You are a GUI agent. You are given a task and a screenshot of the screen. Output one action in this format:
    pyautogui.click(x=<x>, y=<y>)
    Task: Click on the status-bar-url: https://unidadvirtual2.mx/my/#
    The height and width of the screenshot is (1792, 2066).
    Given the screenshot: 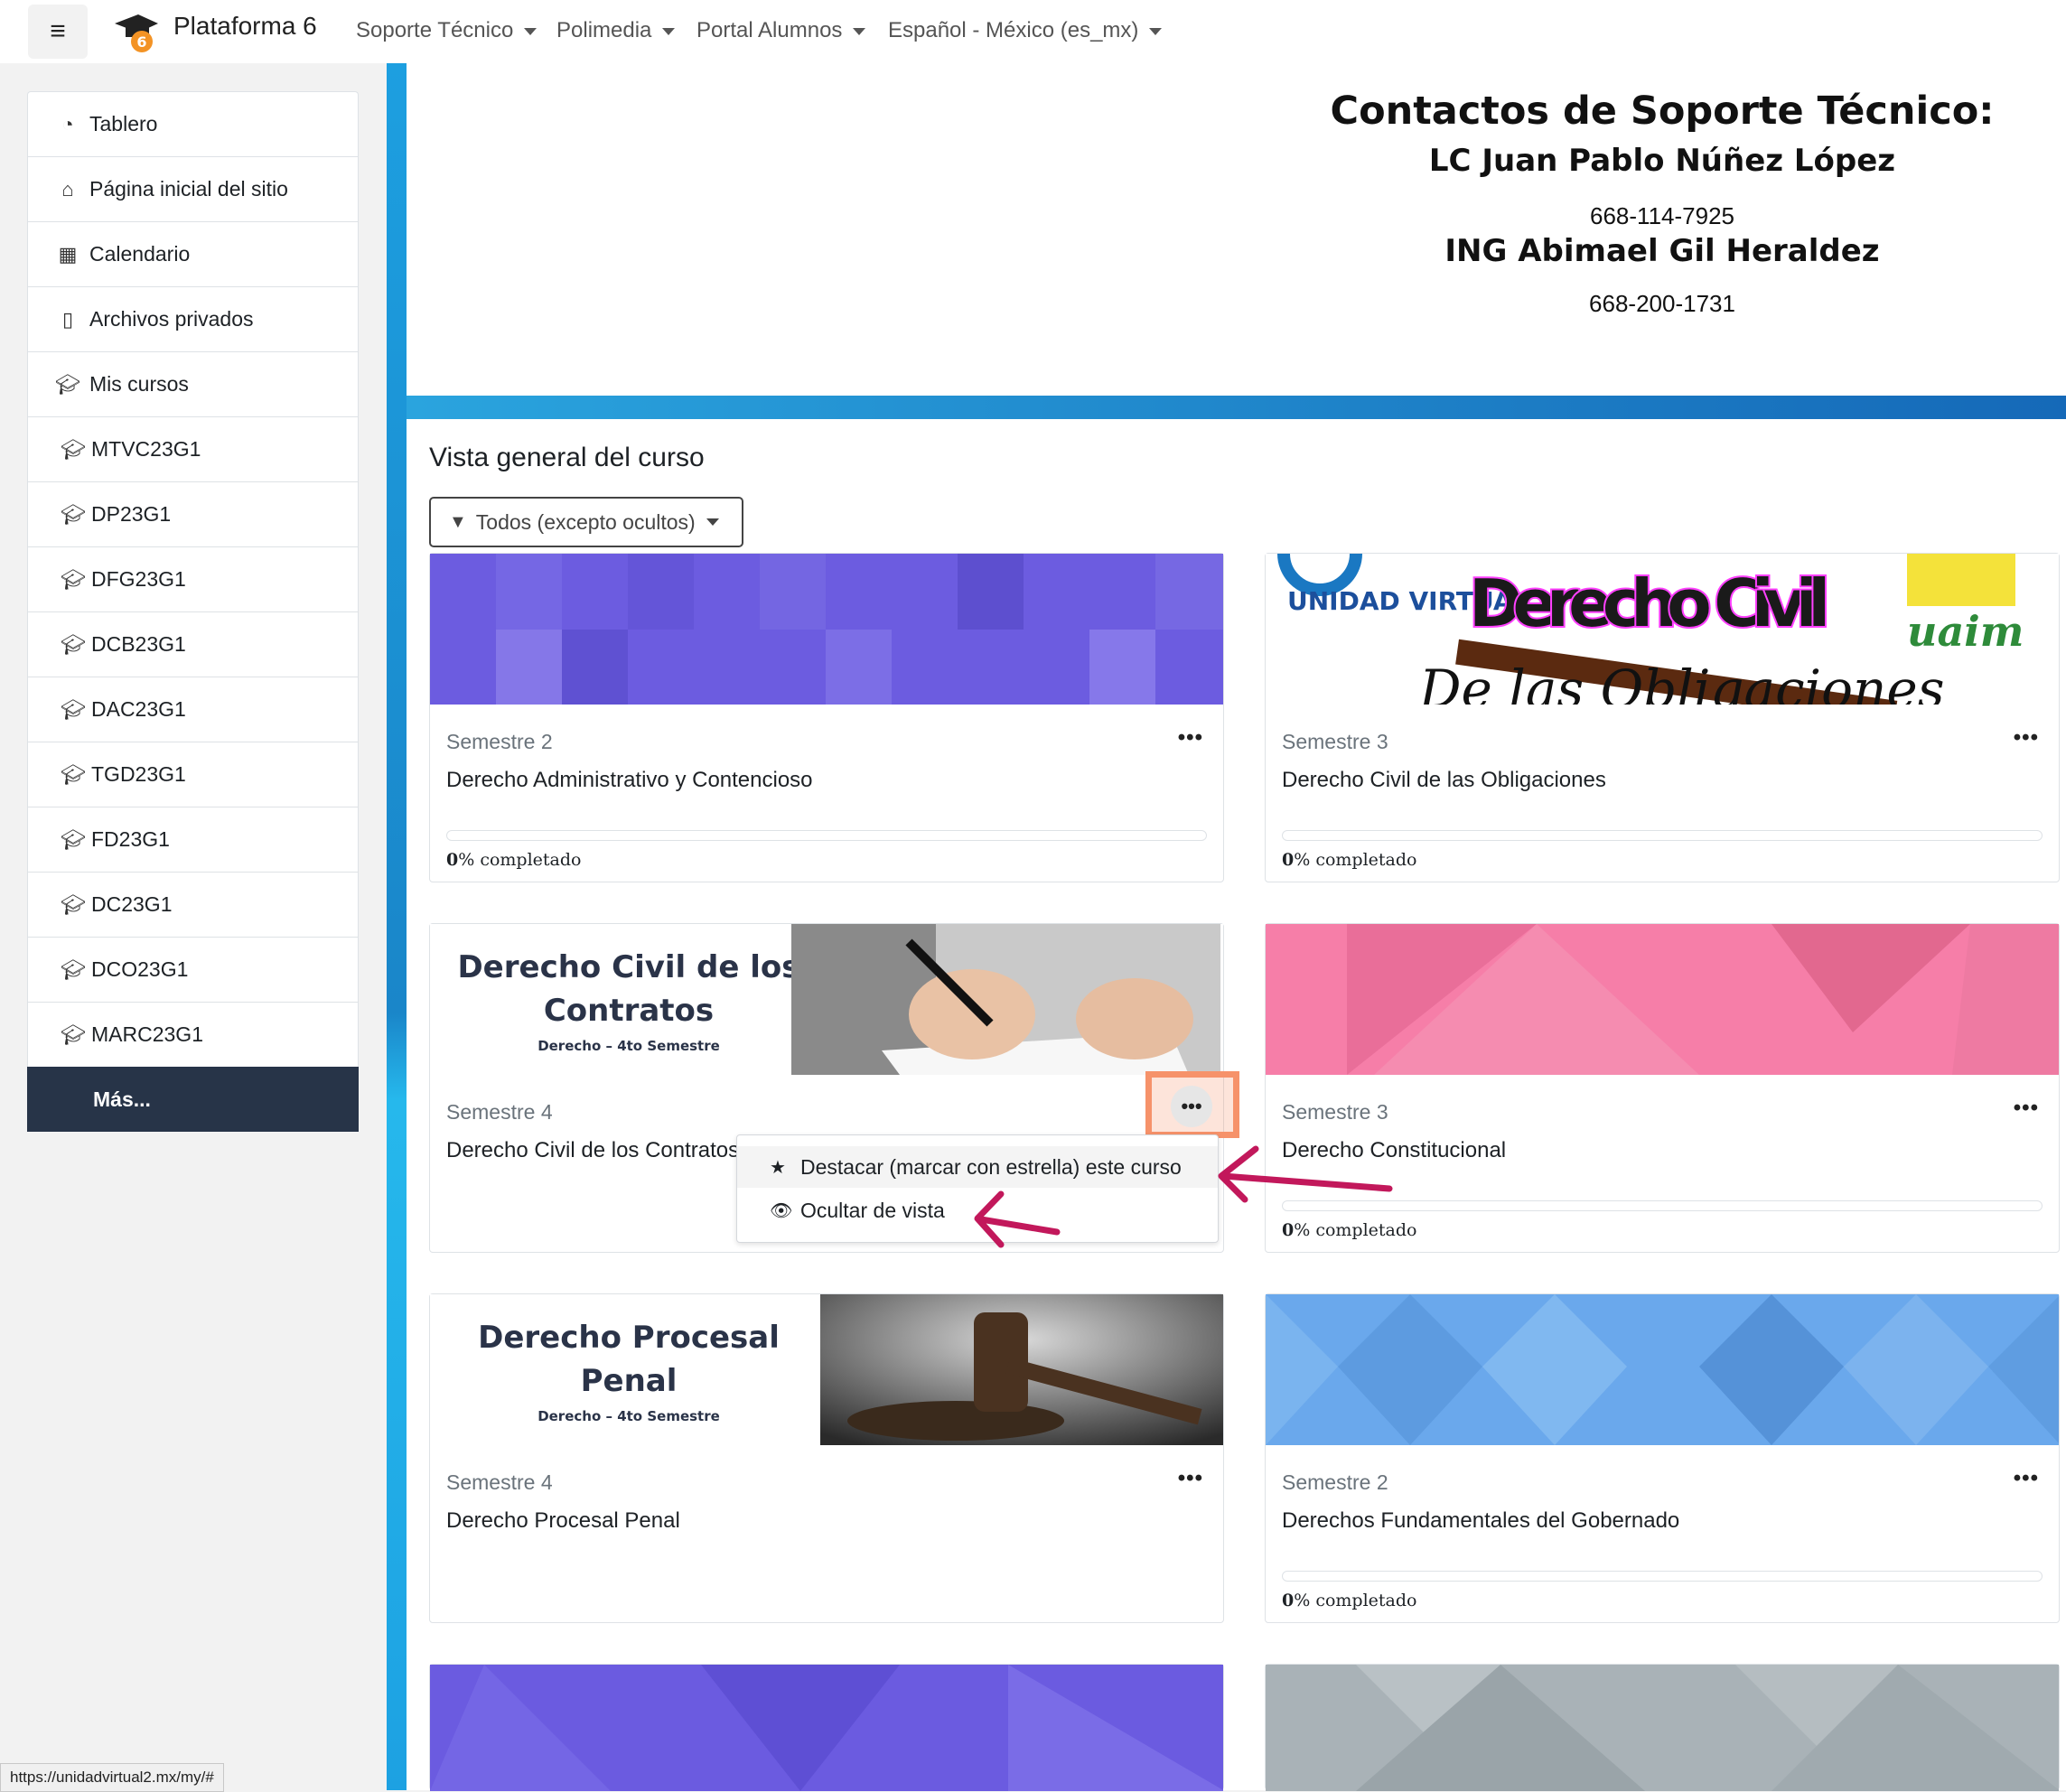 What is the action you would take?
    pyautogui.click(x=112, y=1777)
    